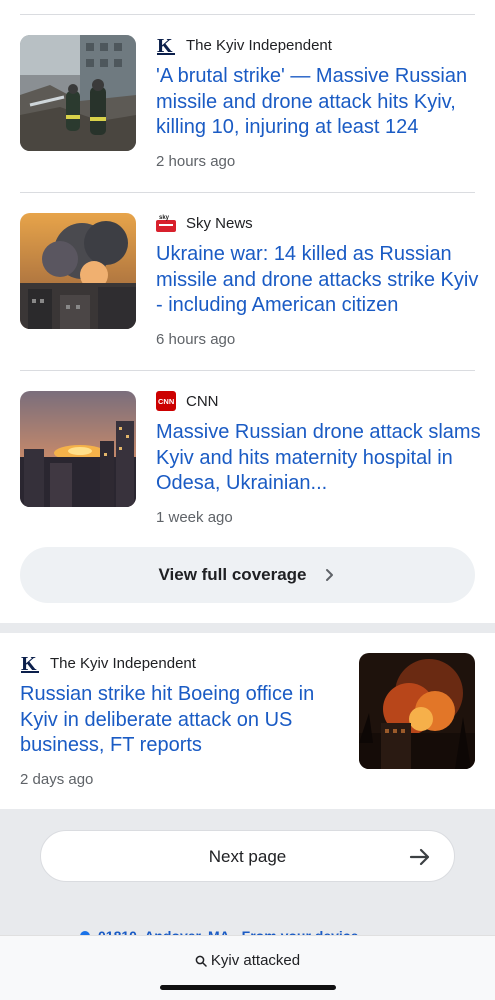 This screenshot has width=495, height=1000. I want to click on coverage-label: View full coverage, so click(232, 574).